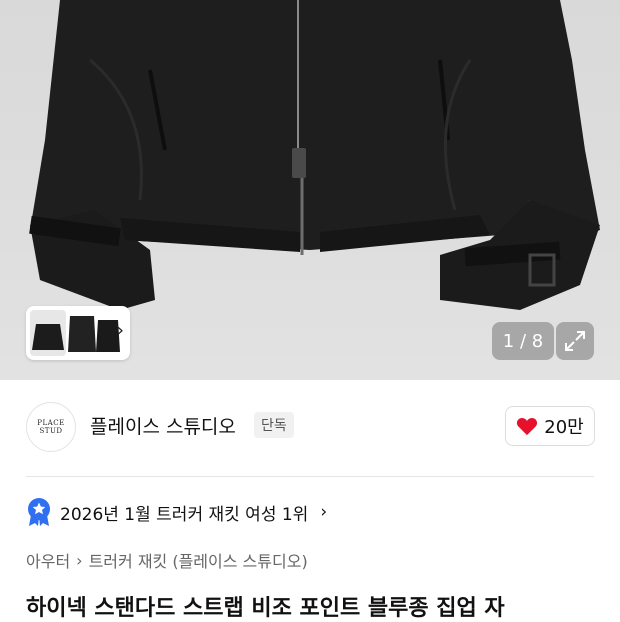  Describe the element at coordinates (527, 427) in the screenshot. I see `heart-icon` at that location.